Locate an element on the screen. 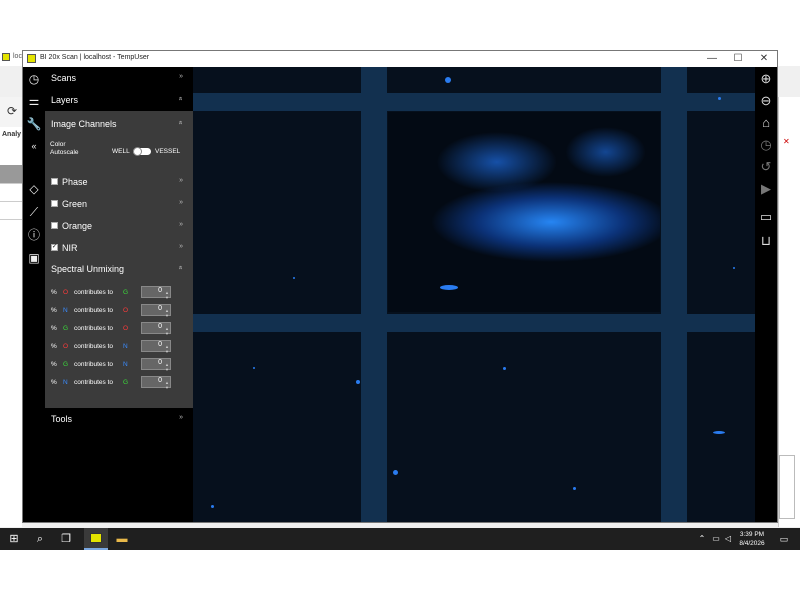 Image resolution: width=800 pixels, height=600 pixels. zoom-in-icon: ⊕ is located at coordinates (766, 79).